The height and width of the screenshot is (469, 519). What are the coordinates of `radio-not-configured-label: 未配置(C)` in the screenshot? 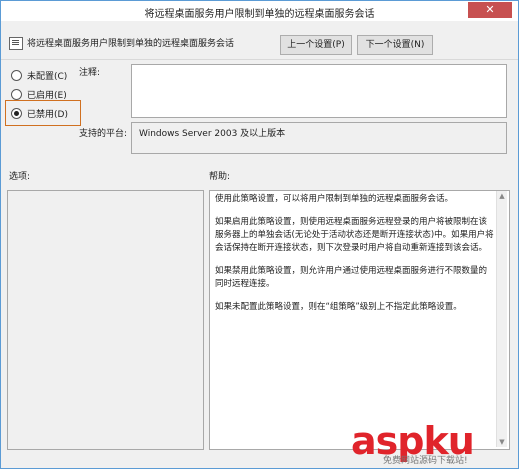 It's located at (47, 77).